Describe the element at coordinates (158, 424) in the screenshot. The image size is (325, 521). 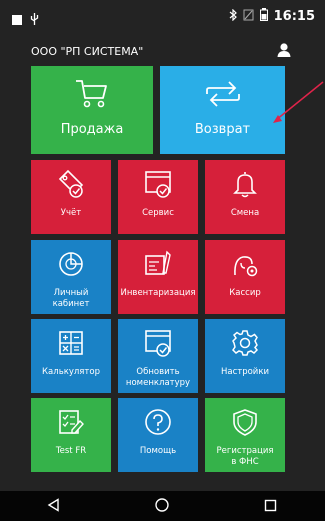
I see `question-circle-icon` at that location.